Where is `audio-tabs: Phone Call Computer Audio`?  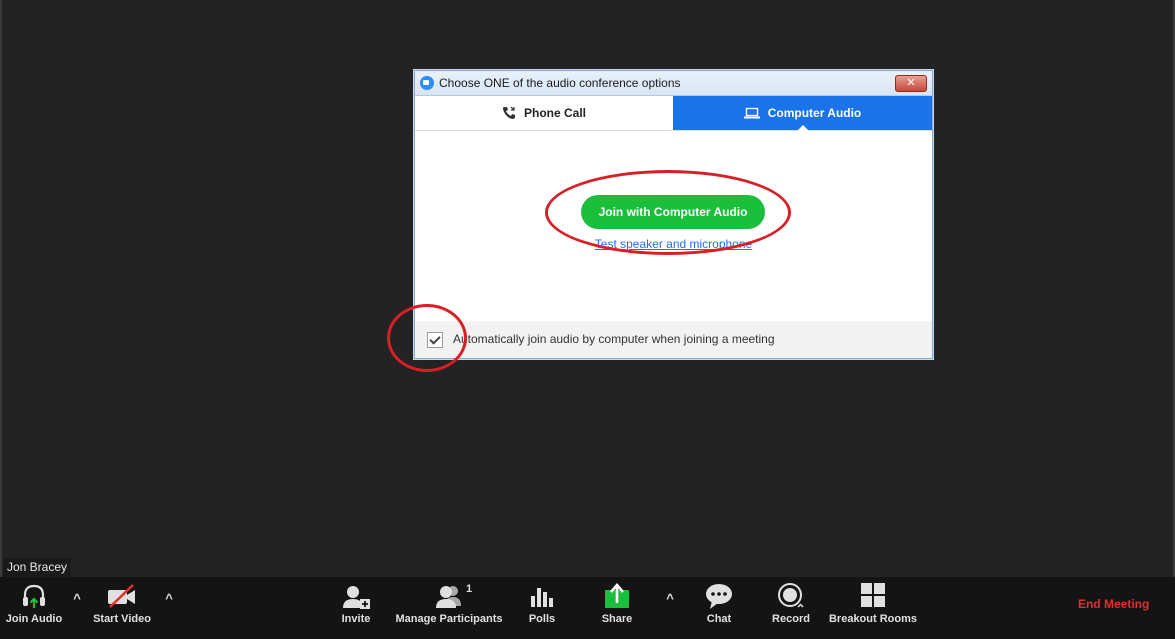
audio-tabs: Phone Call Computer Audio is located at coordinates (673, 113).